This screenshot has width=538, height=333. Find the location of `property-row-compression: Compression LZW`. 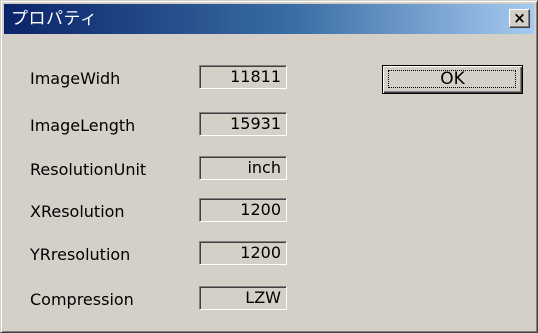

property-row-compression: Compression LZW is located at coordinates (269, 300).